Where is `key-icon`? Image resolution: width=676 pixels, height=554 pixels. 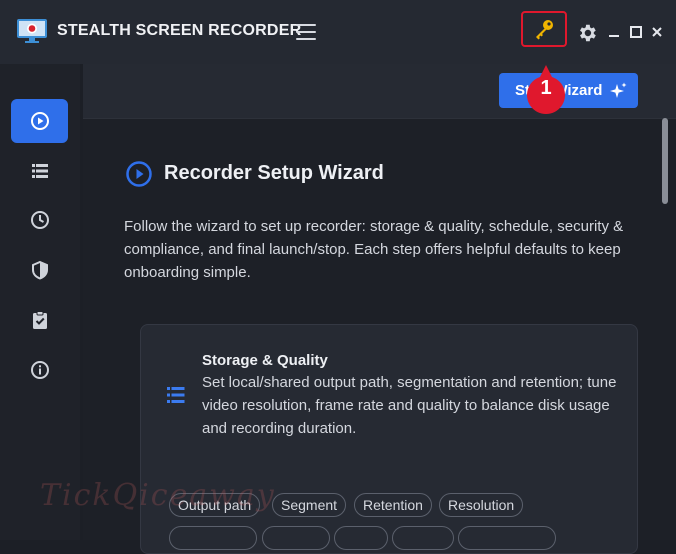 key-icon is located at coordinates (544, 30).